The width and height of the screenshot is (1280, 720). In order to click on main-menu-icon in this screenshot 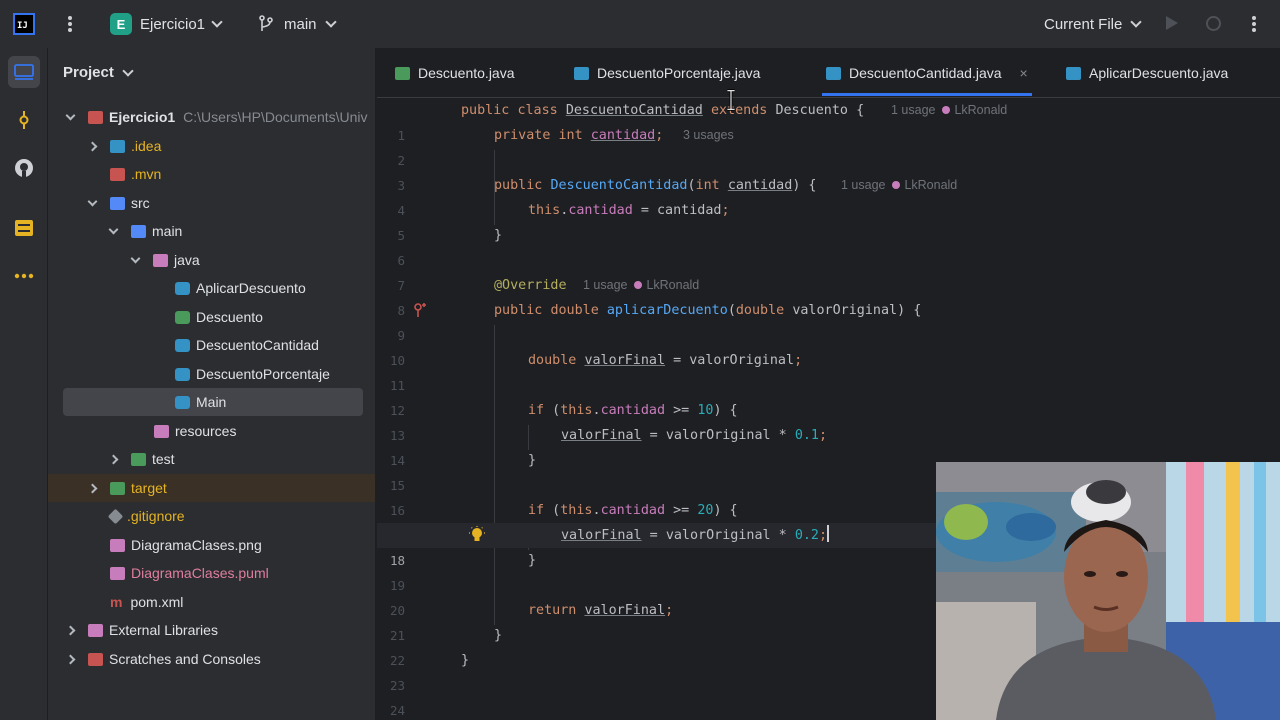, I will do `click(70, 24)`.